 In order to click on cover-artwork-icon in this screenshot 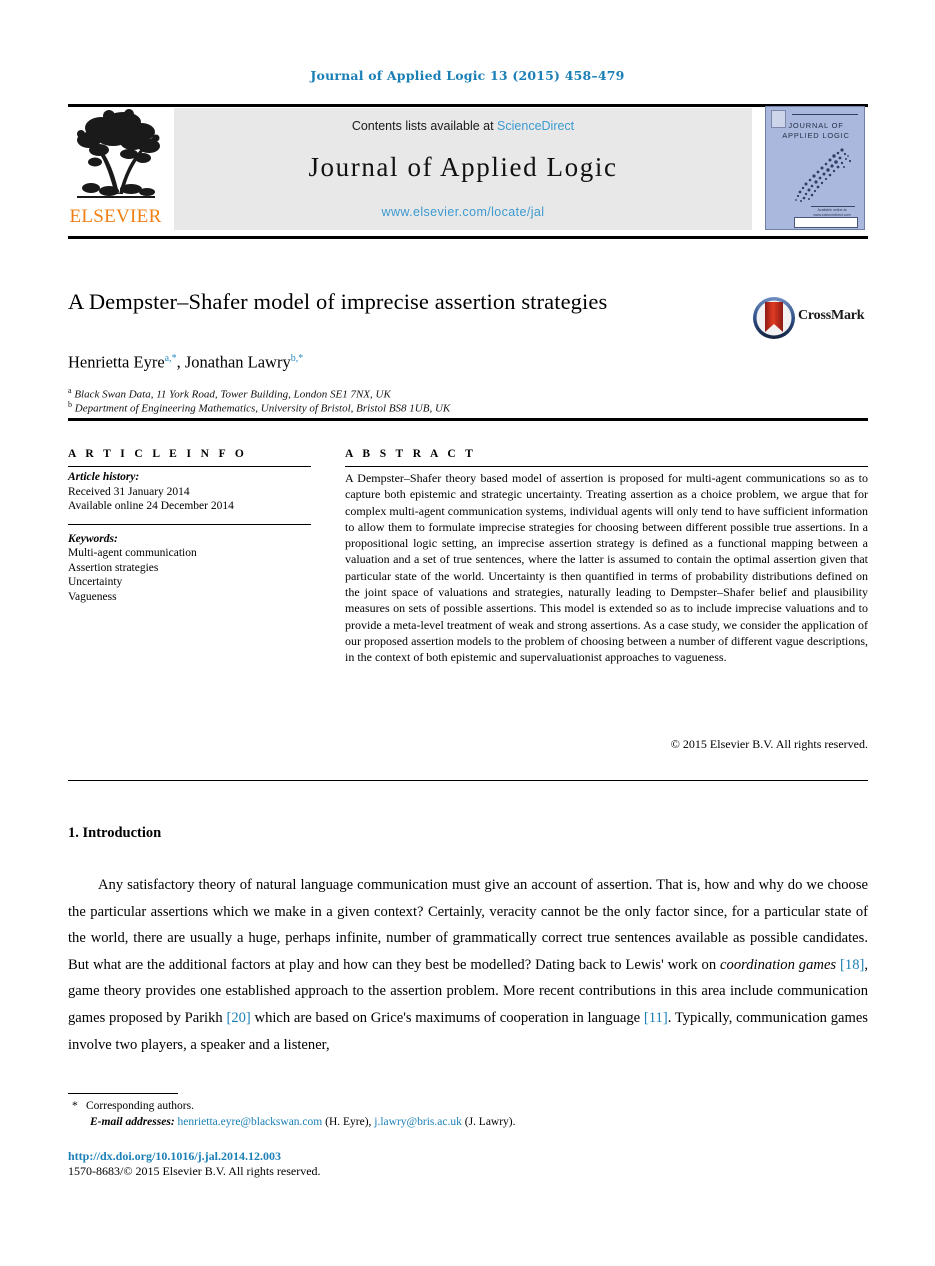, I will do `click(823, 175)`.